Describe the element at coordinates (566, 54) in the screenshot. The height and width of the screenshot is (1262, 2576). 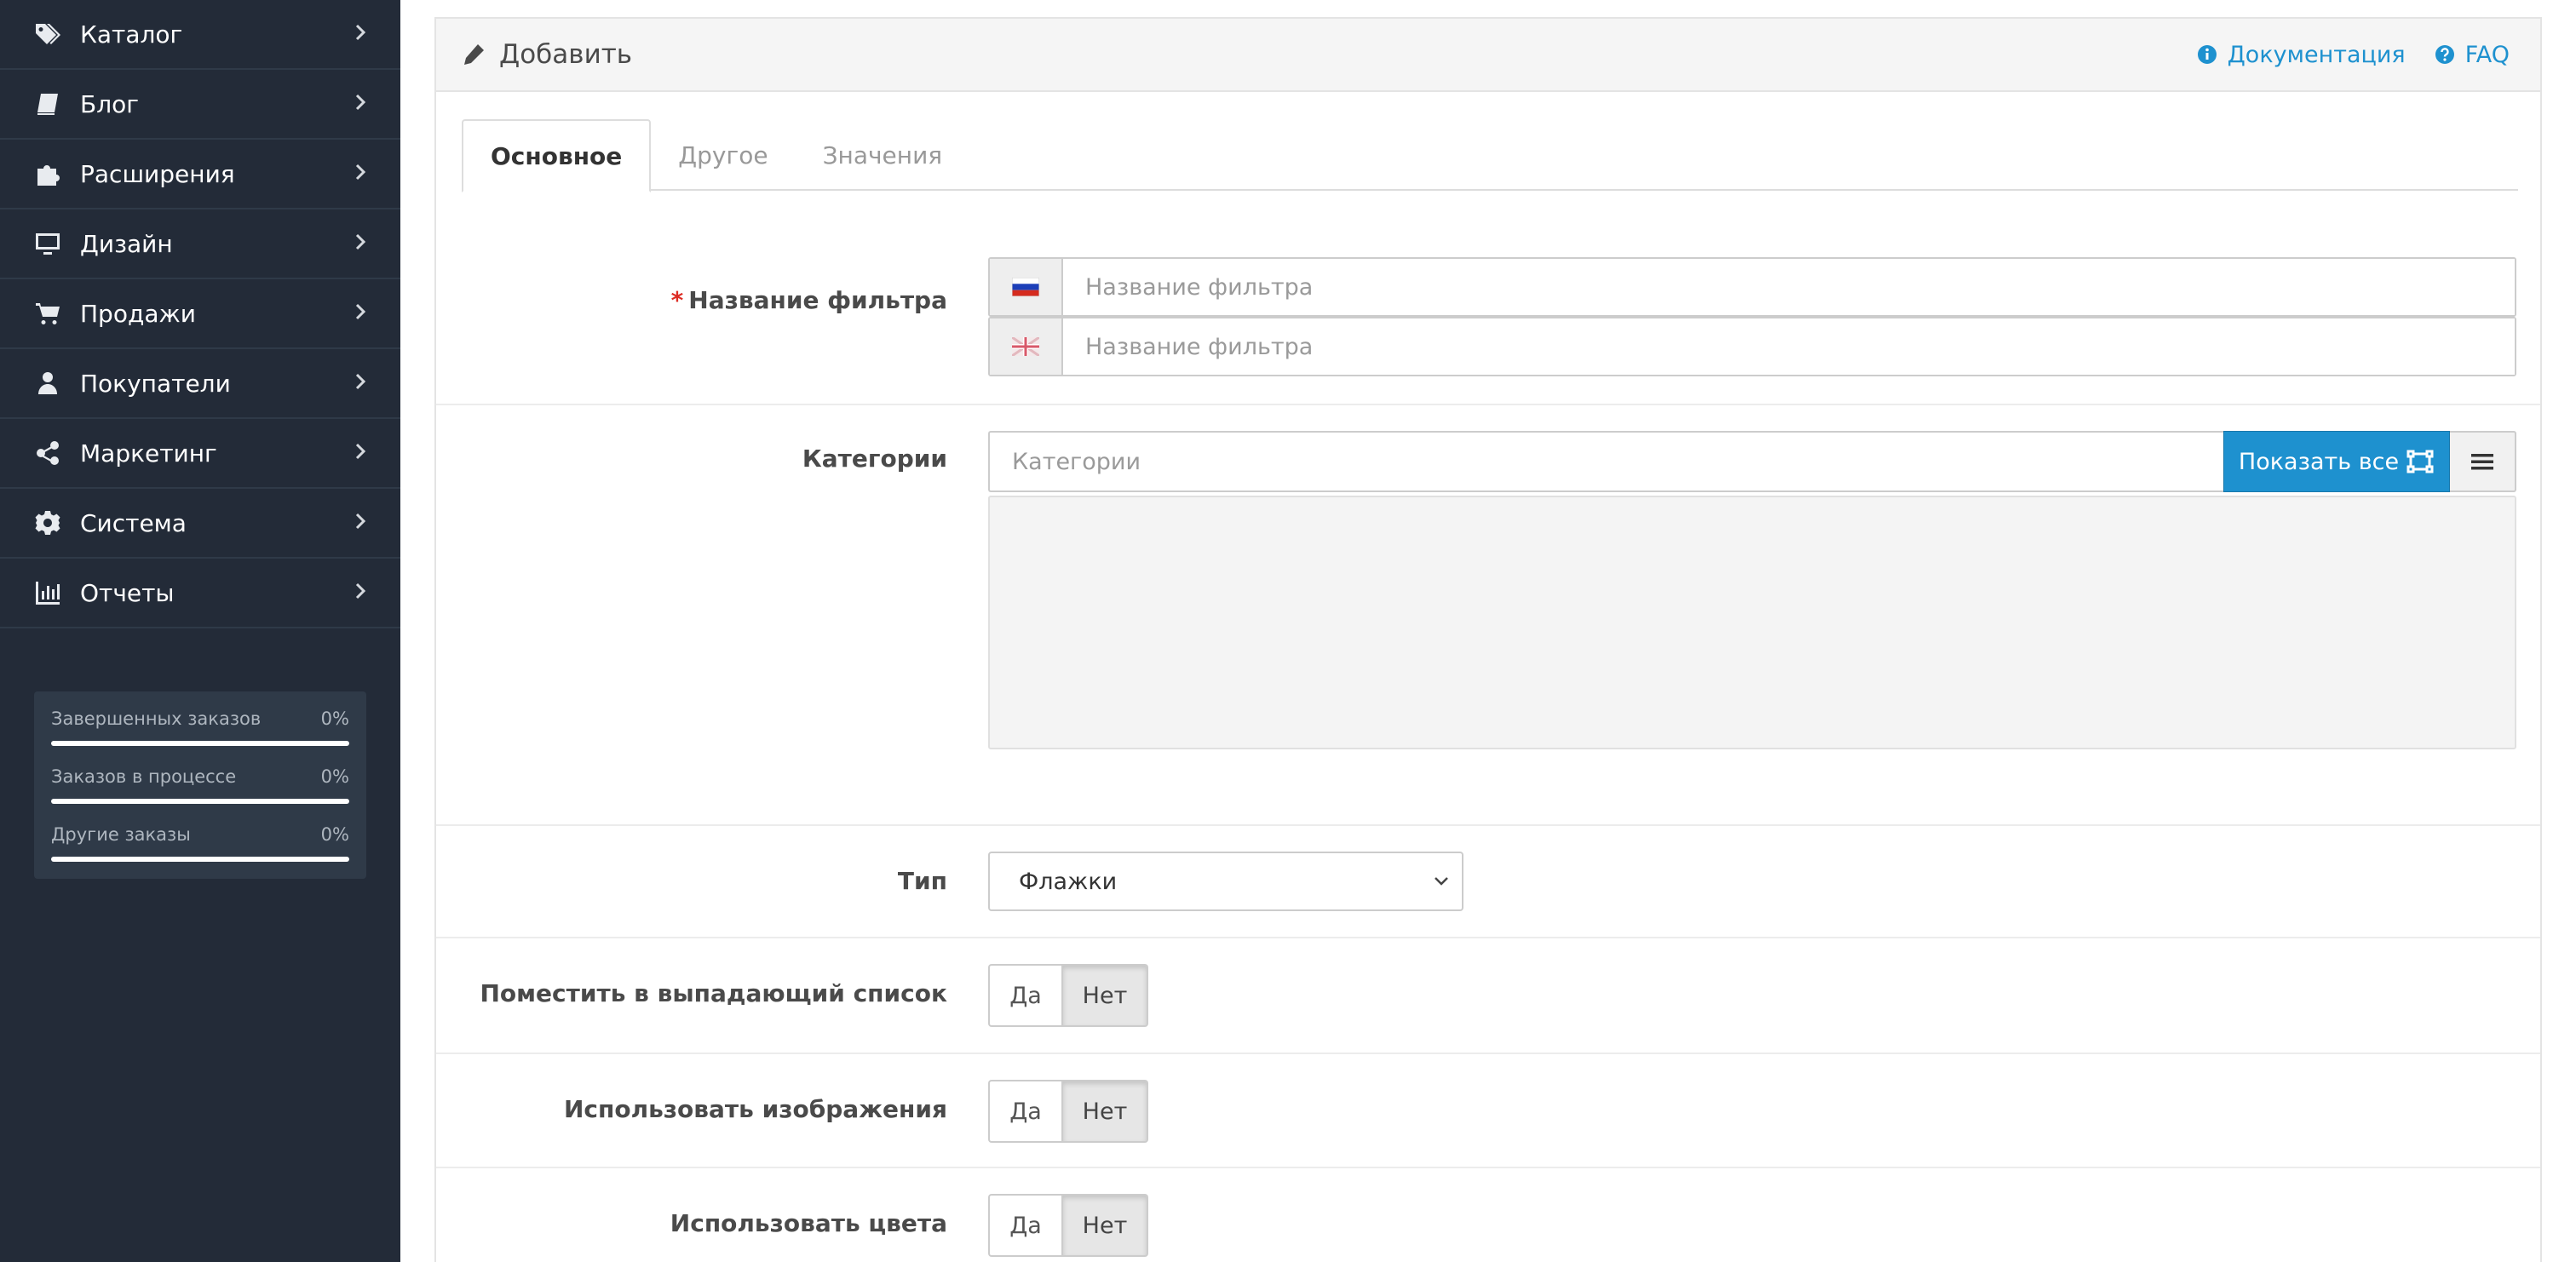
I see `panel-title-text: Добавить` at that location.